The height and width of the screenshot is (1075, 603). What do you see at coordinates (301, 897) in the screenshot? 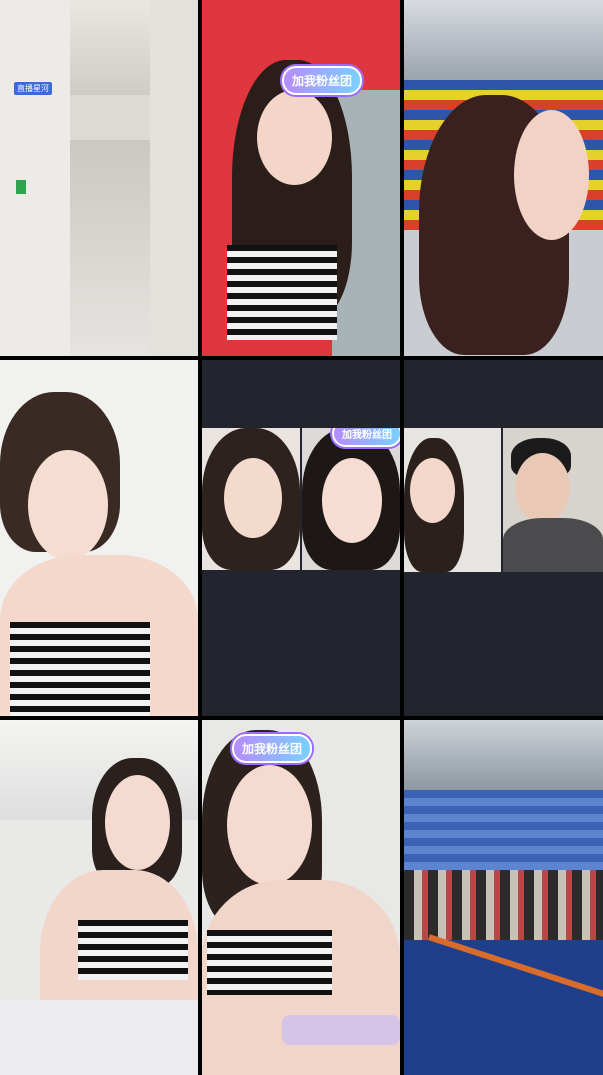
I see `video-tile-streamer-phone: 加我粉丝团` at bounding box center [301, 897].